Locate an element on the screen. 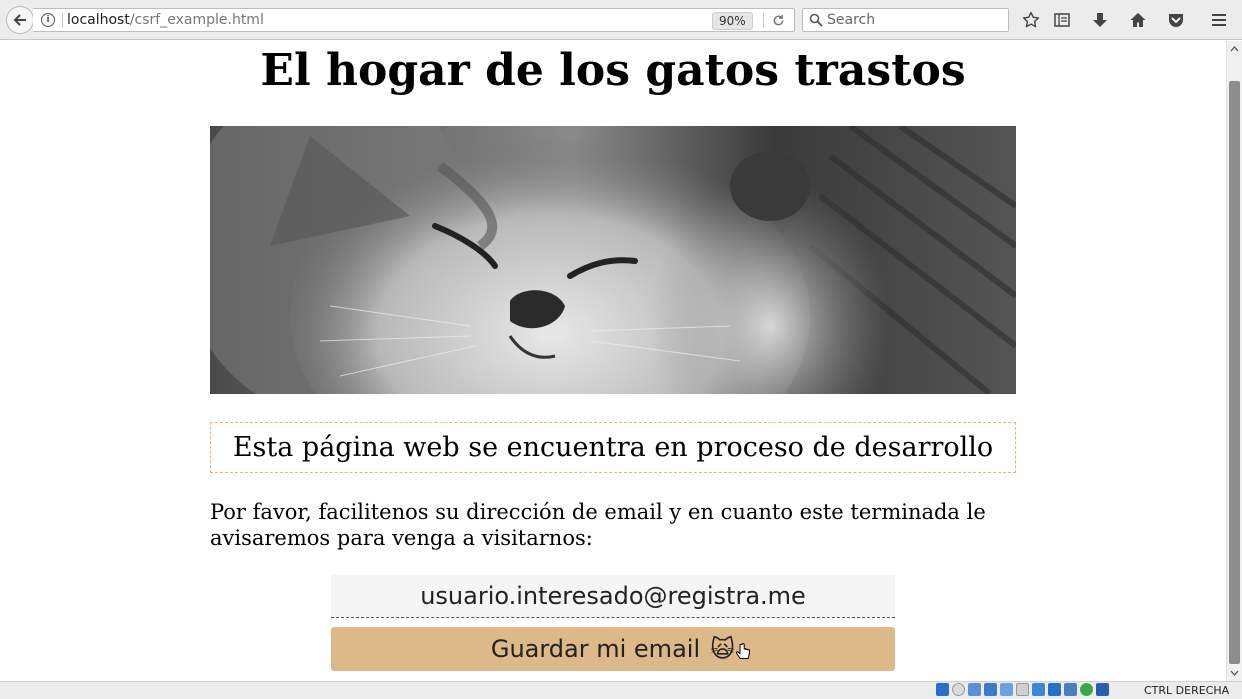  weary-cat-icon: 🙀 is located at coordinates (723, 649).